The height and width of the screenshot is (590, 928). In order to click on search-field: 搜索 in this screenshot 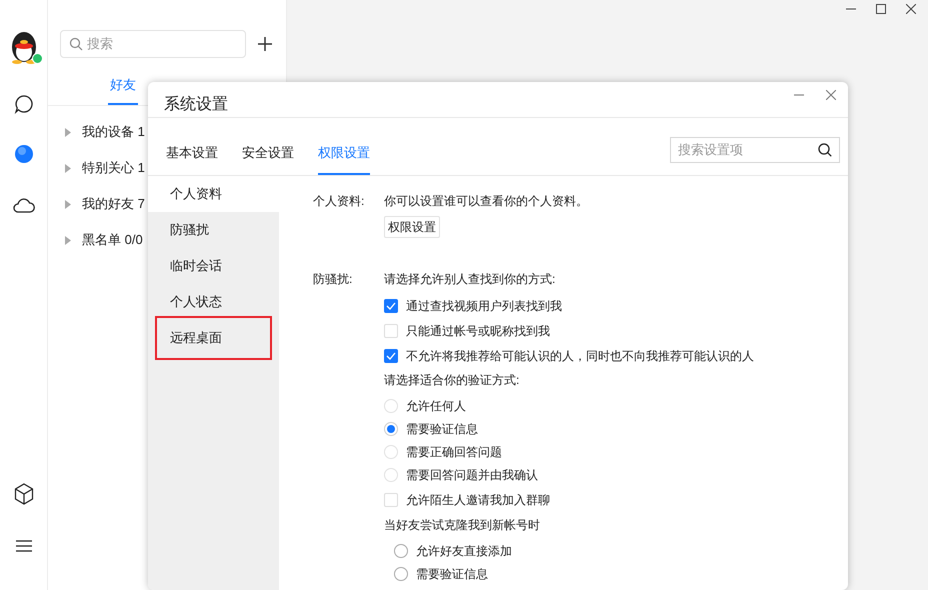, I will do `click(162, 44)`.